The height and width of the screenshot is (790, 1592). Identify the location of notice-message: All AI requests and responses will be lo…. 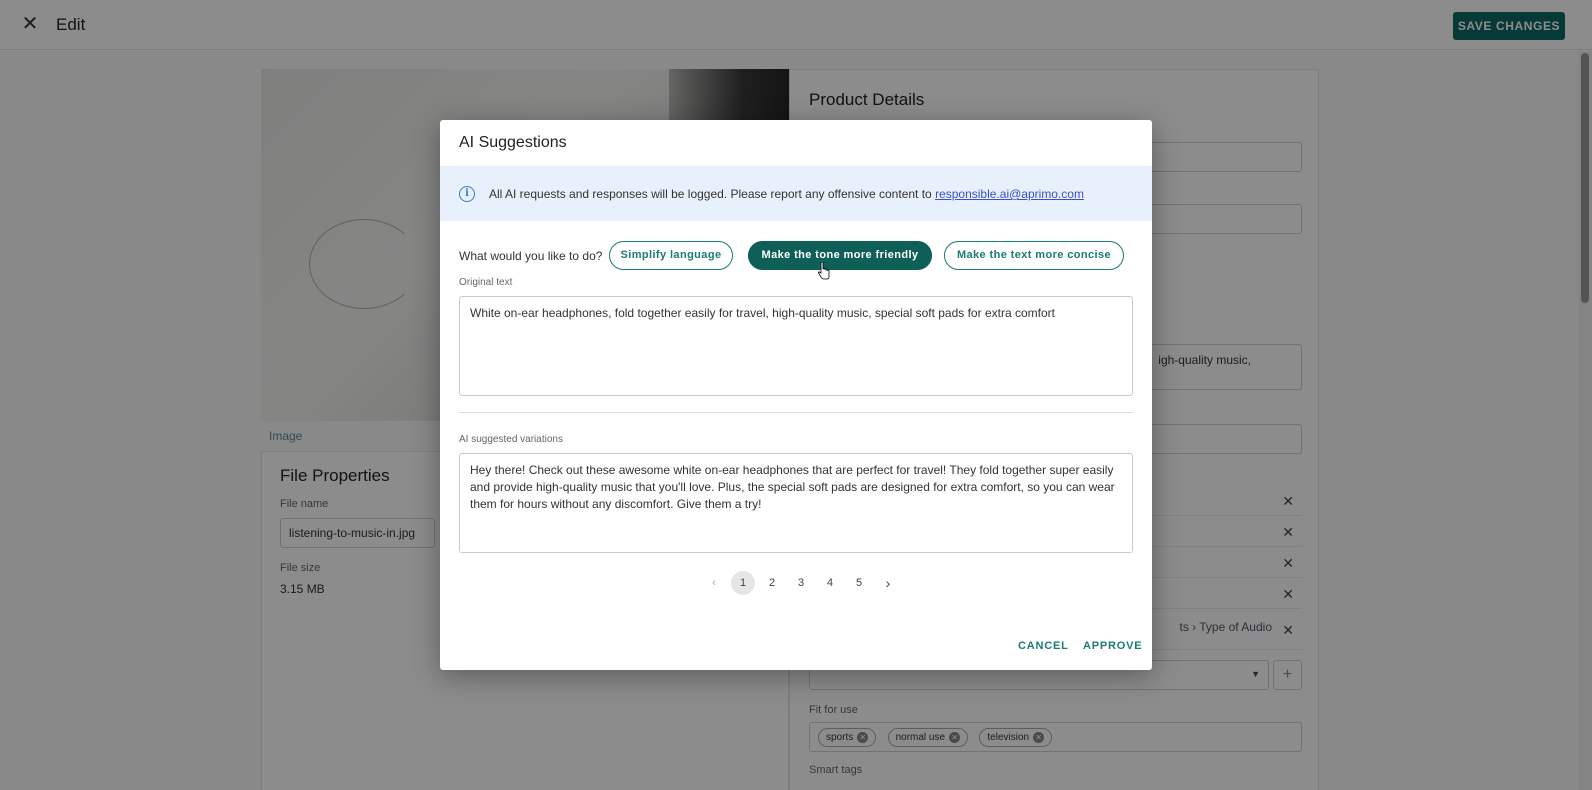
(712, 194).